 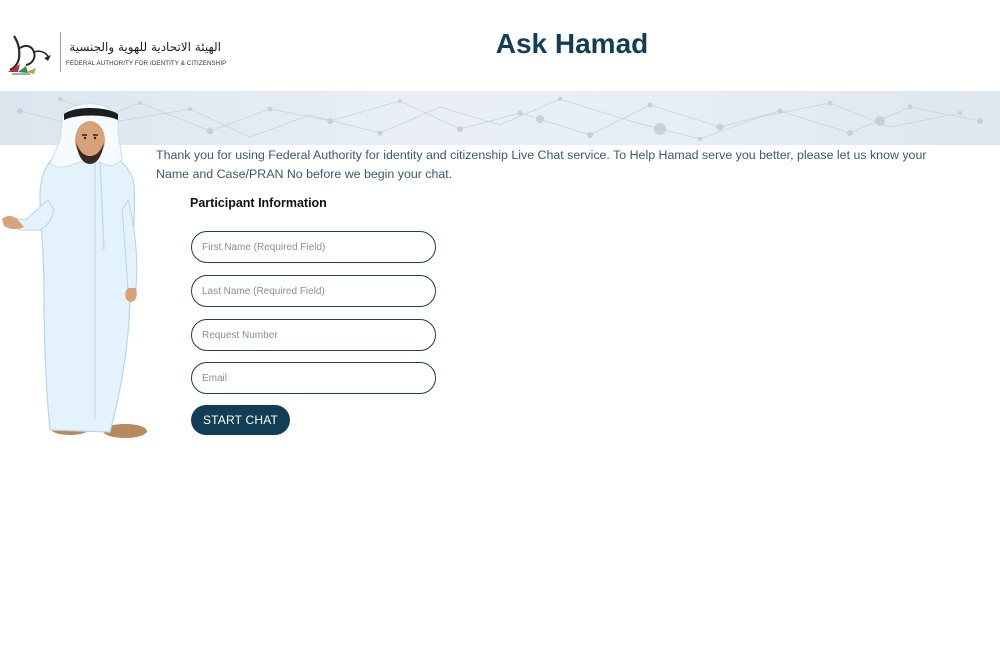 What do you see at coordinates (60, 52) in the screenshot?
I see `logo-divider` at bounding box center [60, 52].